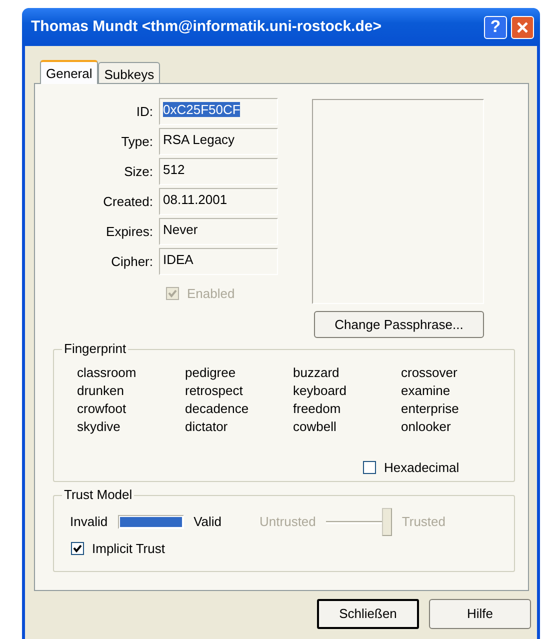 The height and width of the screenshot is (639, 548). Describe the element at coordinates (89, 522) in the screenshot. I see `validity-min-label: Invalid` at that location.